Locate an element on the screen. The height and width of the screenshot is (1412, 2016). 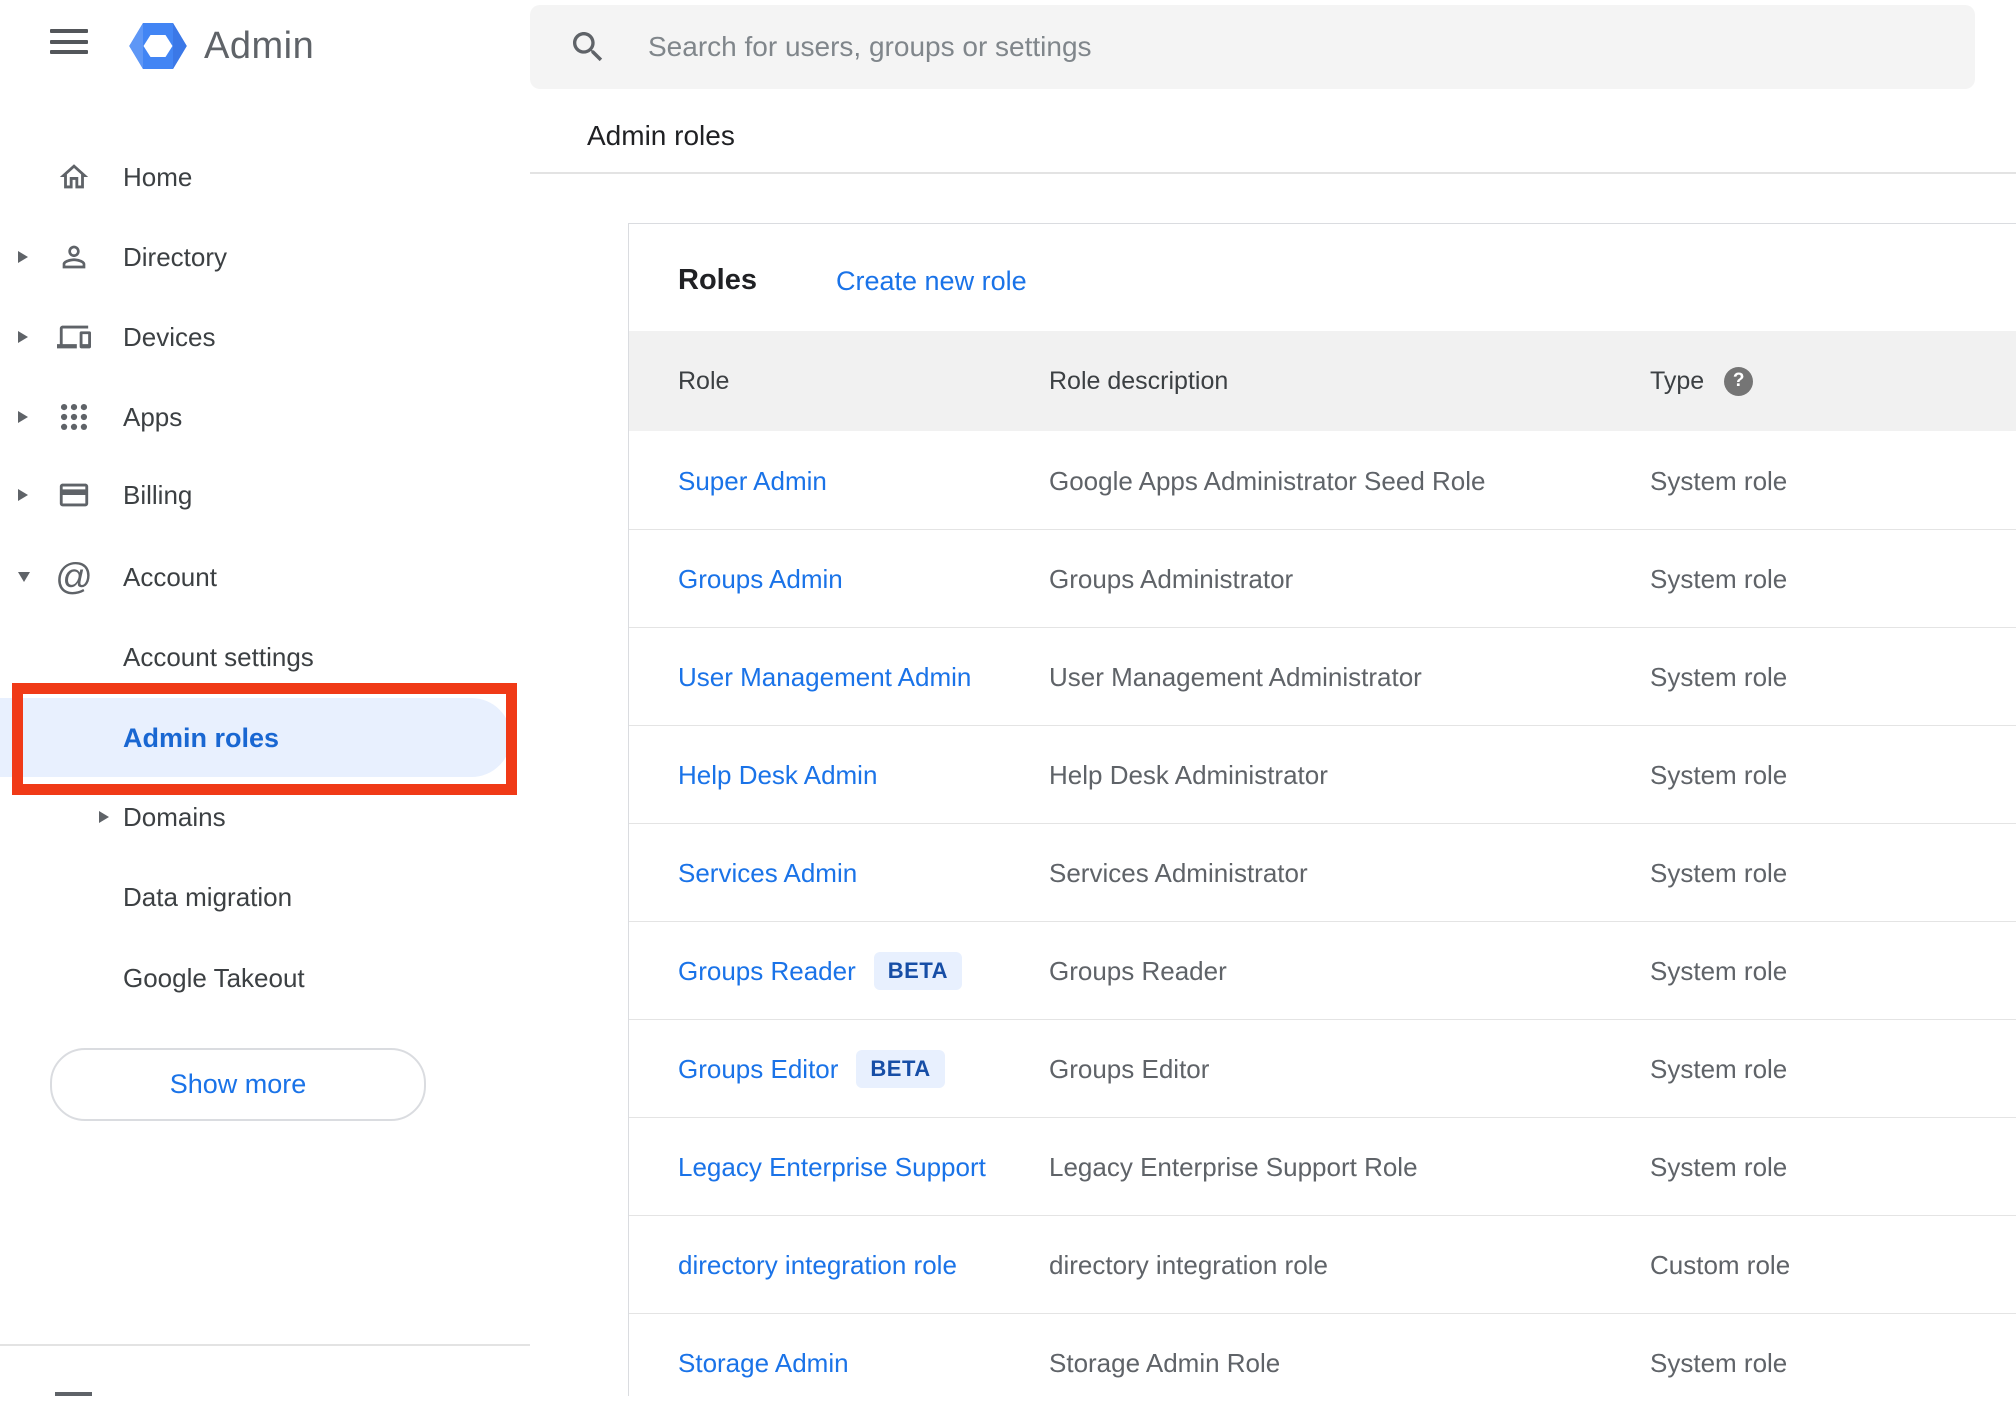
sidebar-item-label: Google Takeout is located at coordinates (214, 977).